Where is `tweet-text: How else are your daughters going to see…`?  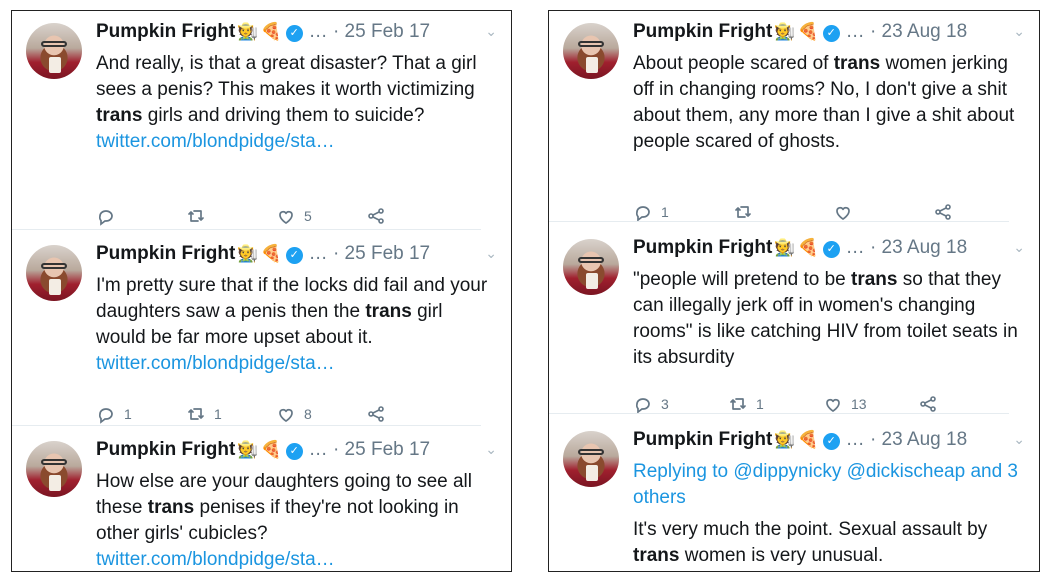 tweet-text: How else are your daughters going to see… is located at coordinates (296, 520).